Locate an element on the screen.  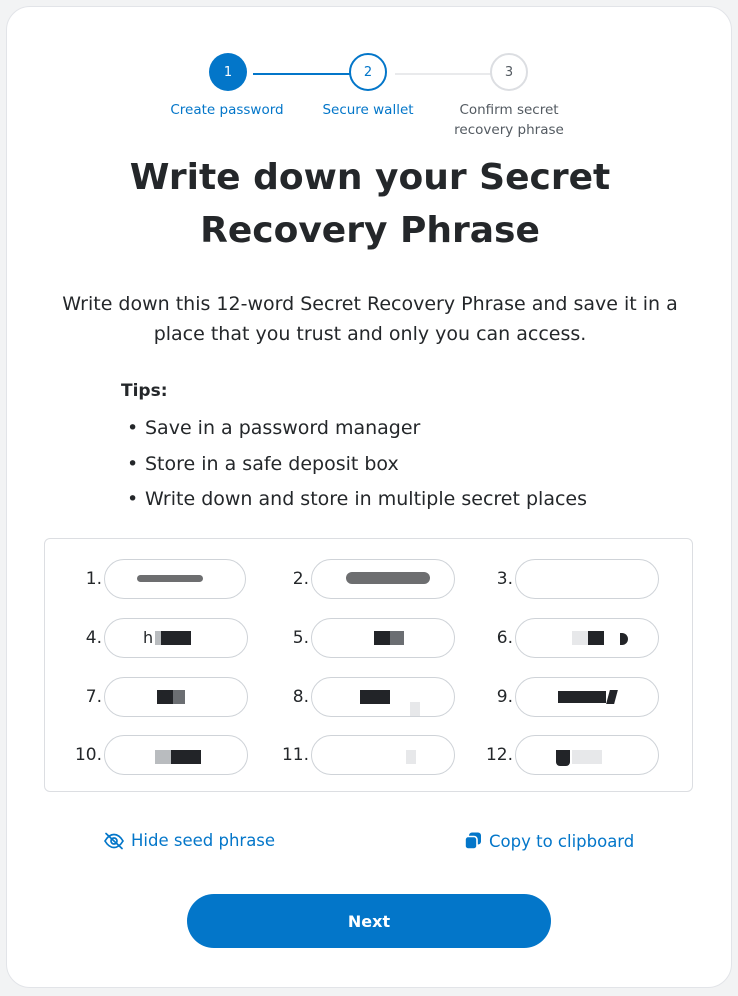
word-number: 12. is located at coordinates (499, 755).